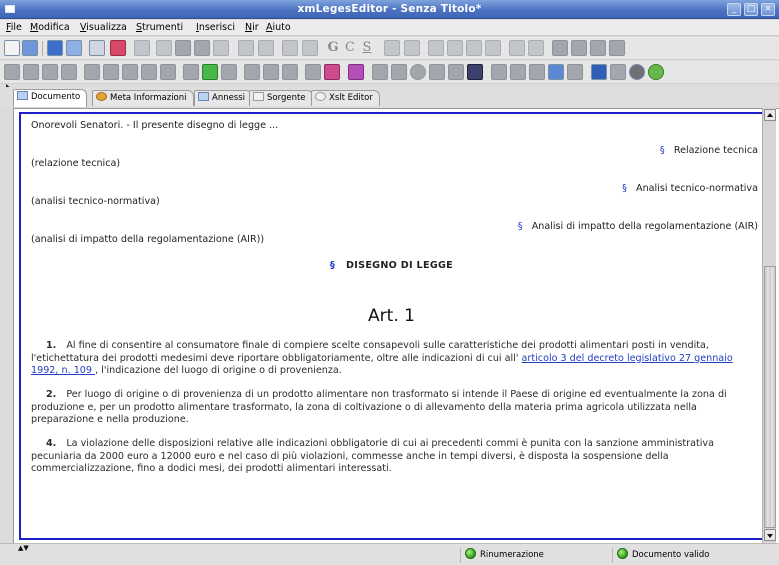  I want to click on struct-tool-5-icon, so click(92, 72).